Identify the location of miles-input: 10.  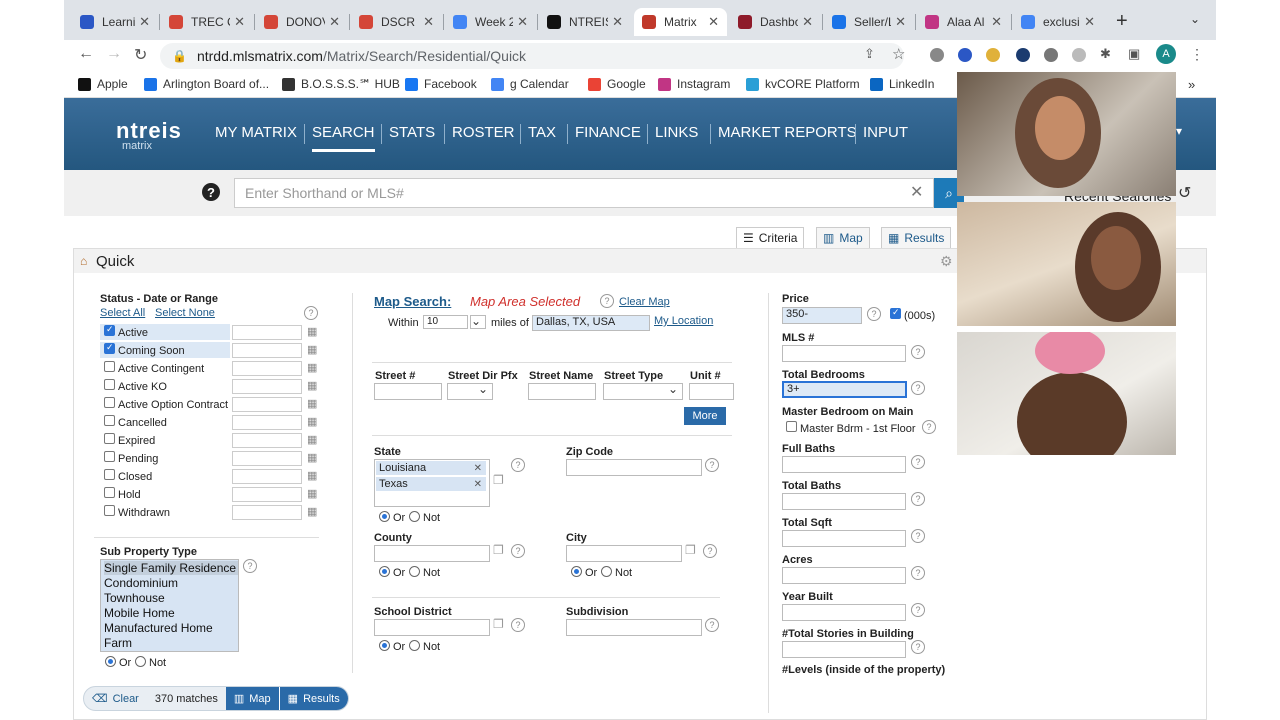
(445, 322).